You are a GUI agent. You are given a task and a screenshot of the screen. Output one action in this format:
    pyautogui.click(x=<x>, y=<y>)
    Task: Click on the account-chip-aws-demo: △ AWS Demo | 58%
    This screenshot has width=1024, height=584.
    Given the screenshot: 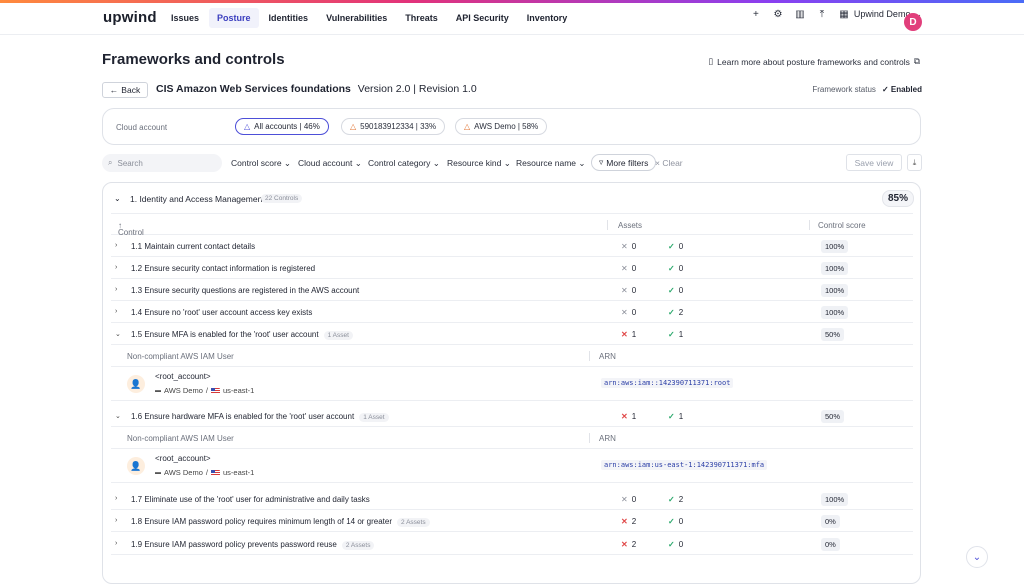 What is the action you would take?
    pyautogui.click(x=501, y=126)
    